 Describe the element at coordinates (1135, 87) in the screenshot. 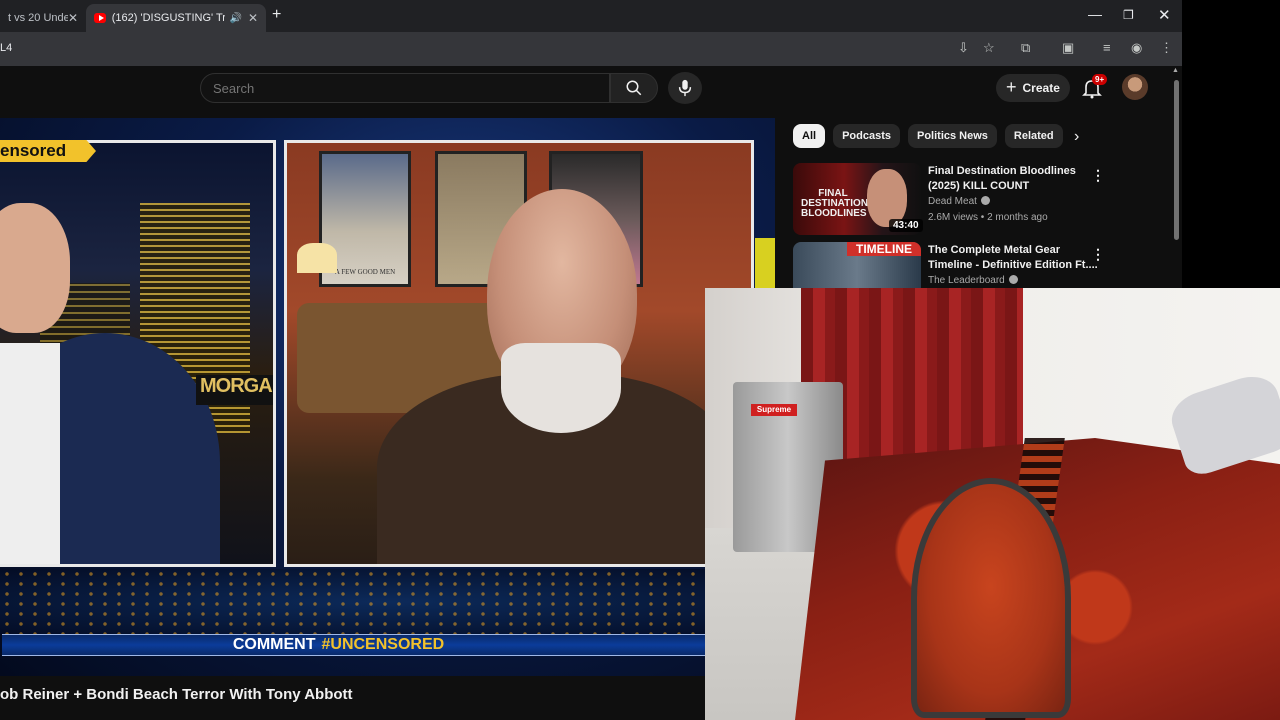

I see `account-avatar` at that location.